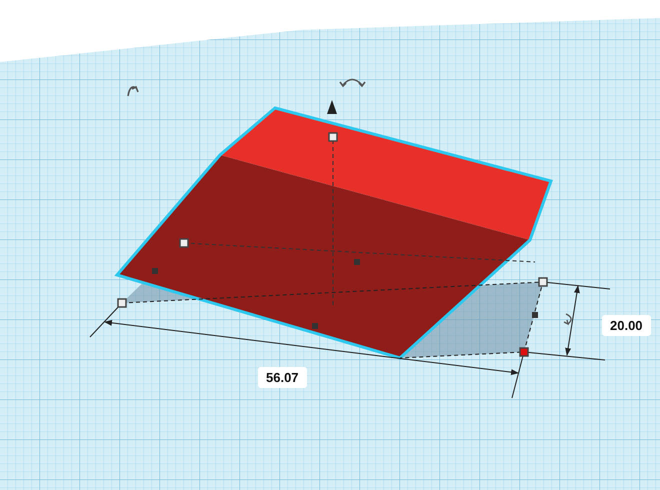 The width and height of the screenshot is (660, 490). What do you see at coordinates (332, 107) in the screenshot?
I see `height-arrow-icon` at bounding box center [332, 107].